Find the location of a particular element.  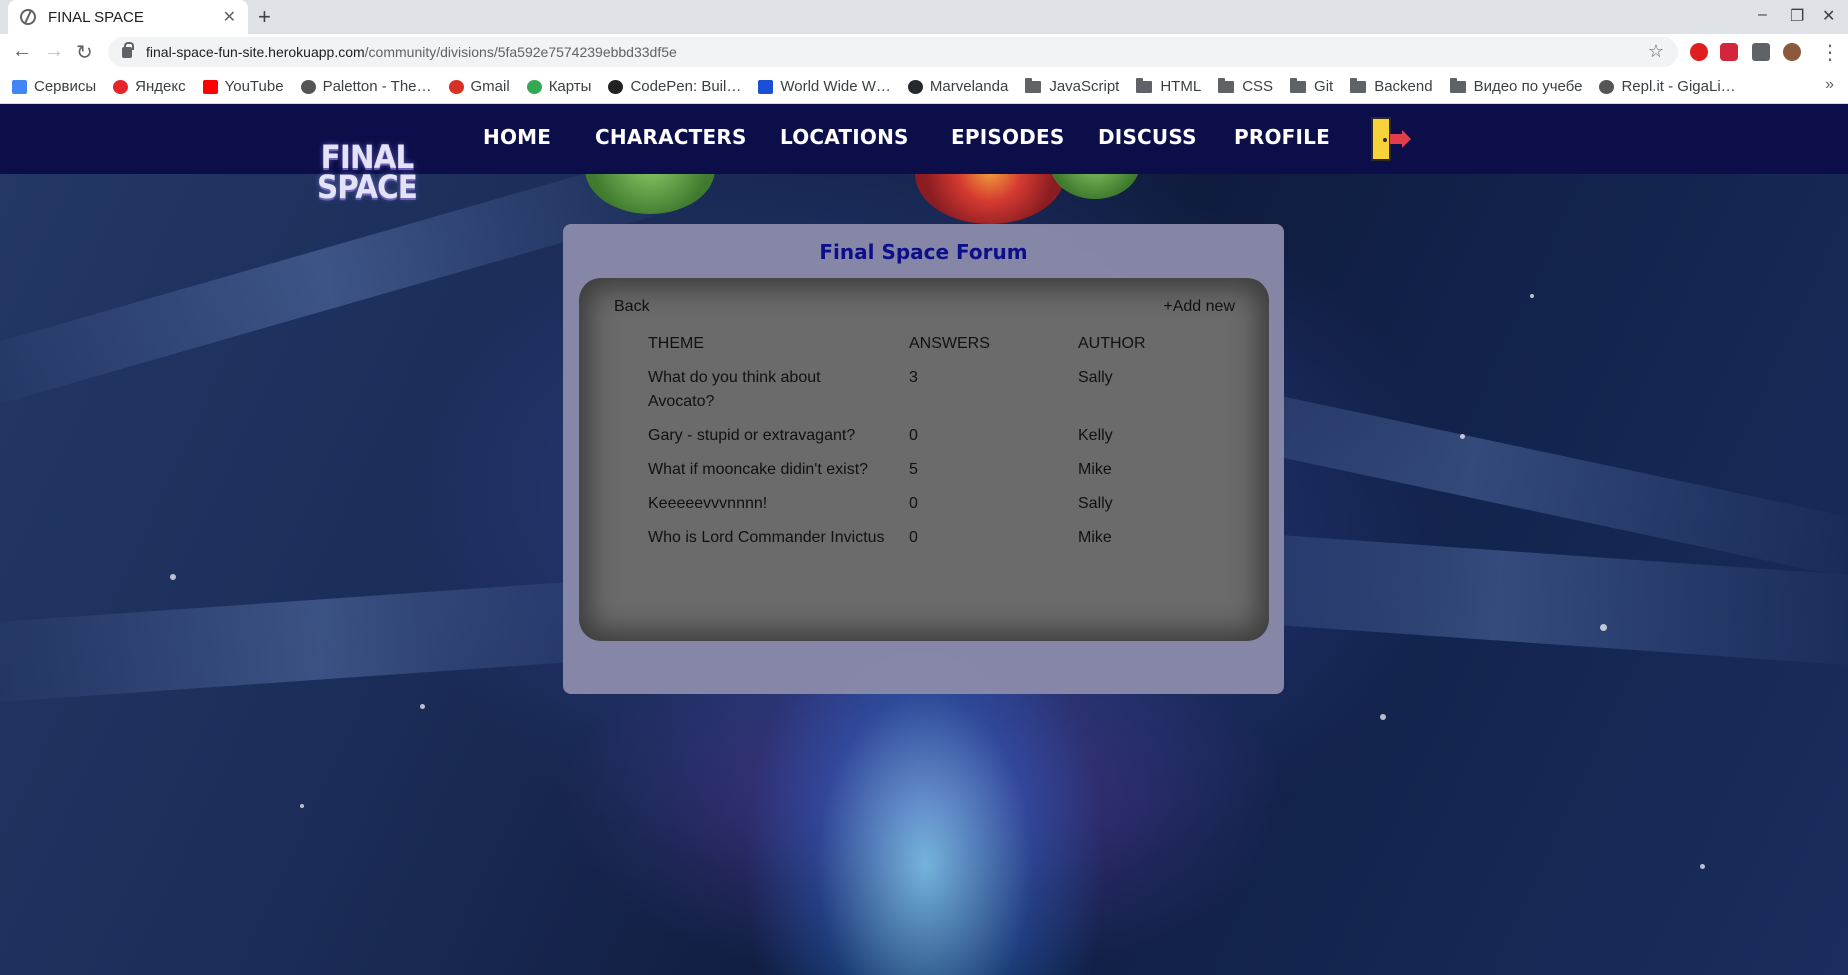

paletton-icon is located at coordinates (308, 86).